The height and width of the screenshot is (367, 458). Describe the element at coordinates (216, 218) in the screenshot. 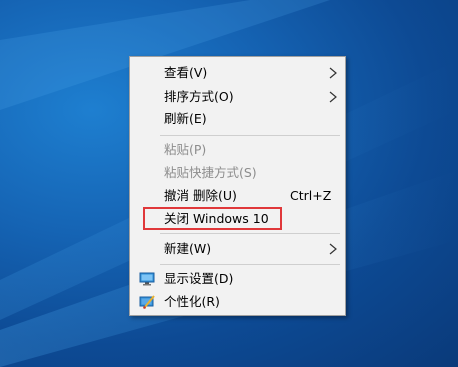

I see `menu-item-label: 关闭 Windows 10` at that location.